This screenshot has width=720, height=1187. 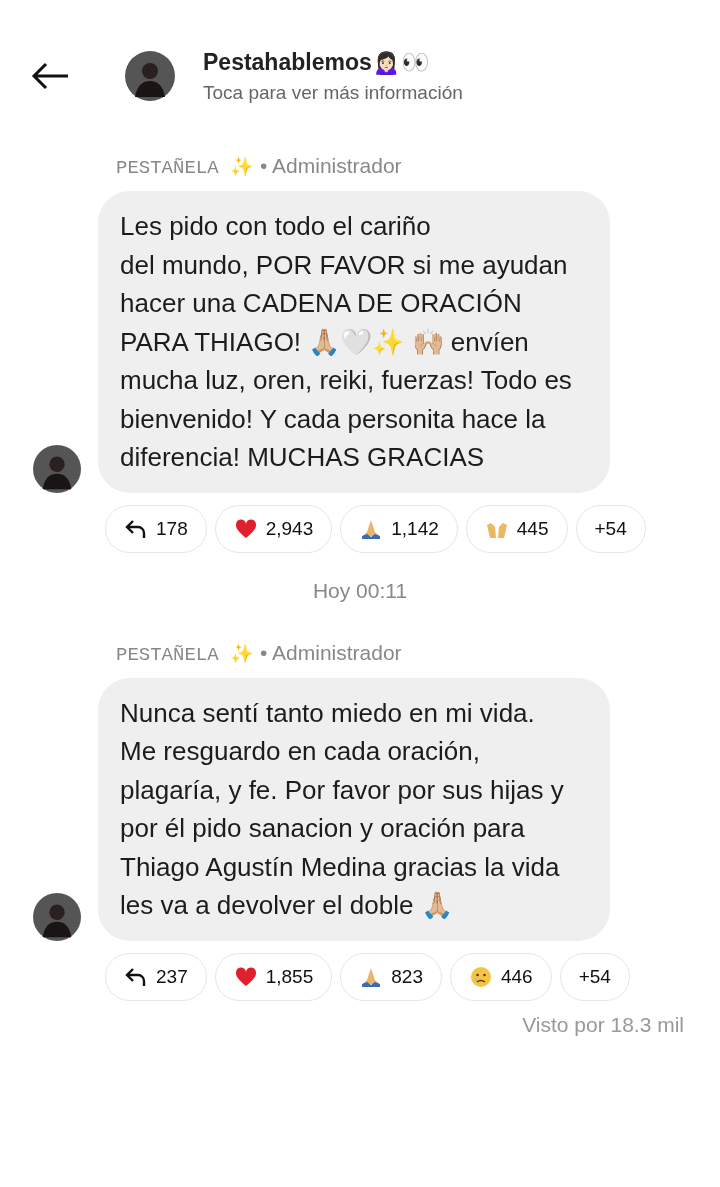 I want to click on reaction-chip: 1,142, so click(x=399, y=528).